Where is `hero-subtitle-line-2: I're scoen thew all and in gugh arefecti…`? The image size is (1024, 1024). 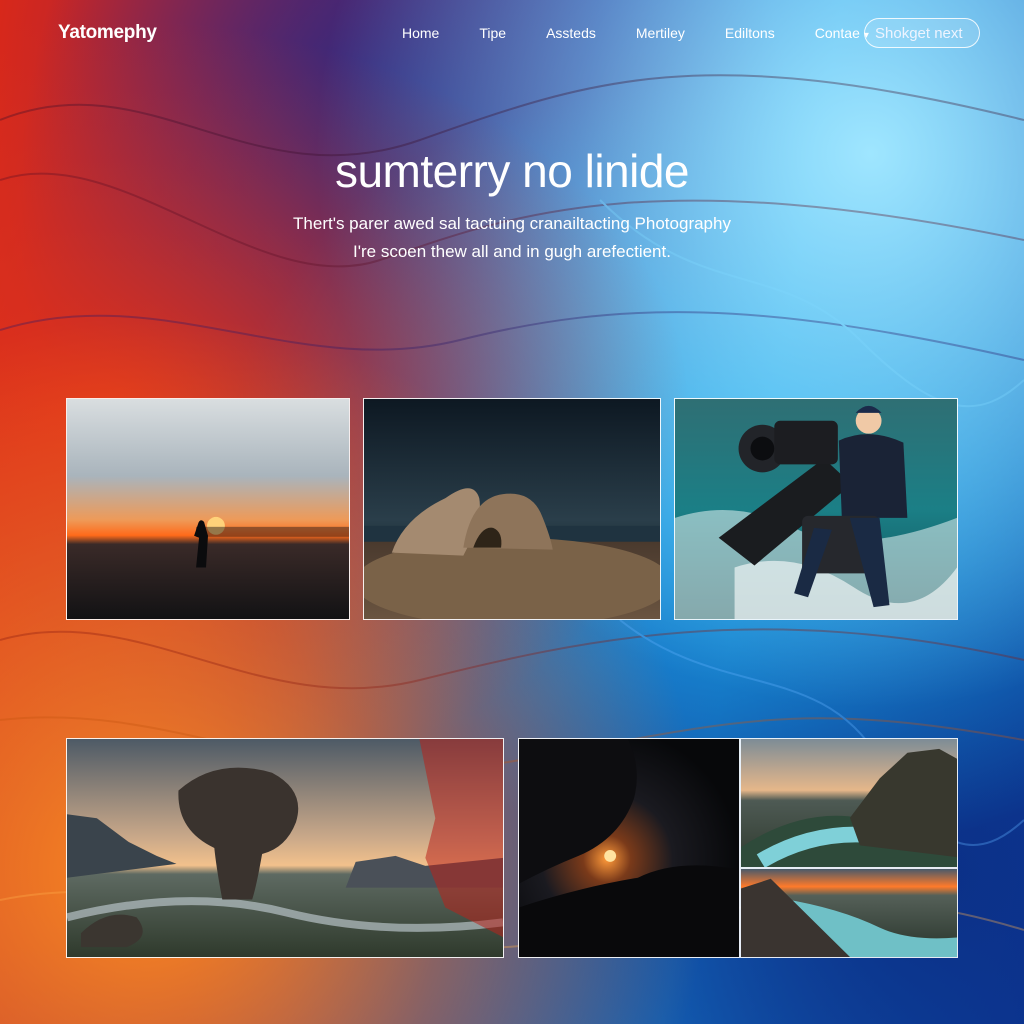
hero-subtitle-line-2: I're scoen thew all and in gugh arefecti… is located at coordinates (512, 251).